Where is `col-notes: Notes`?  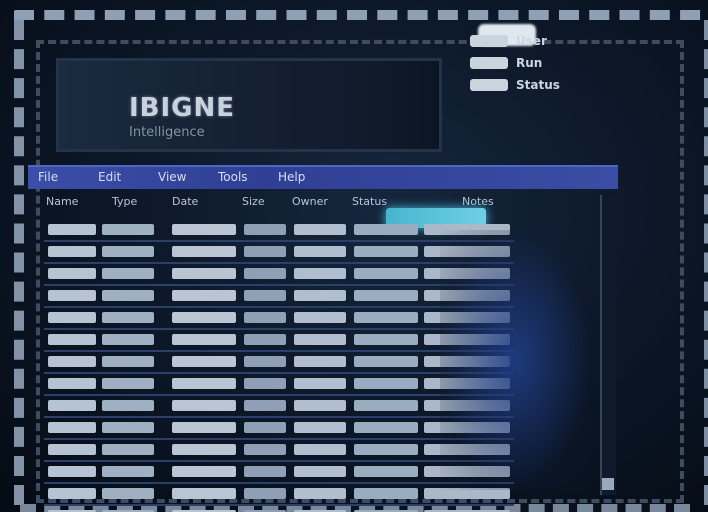
col-notes: Notes is located at coordinates (478, 201).